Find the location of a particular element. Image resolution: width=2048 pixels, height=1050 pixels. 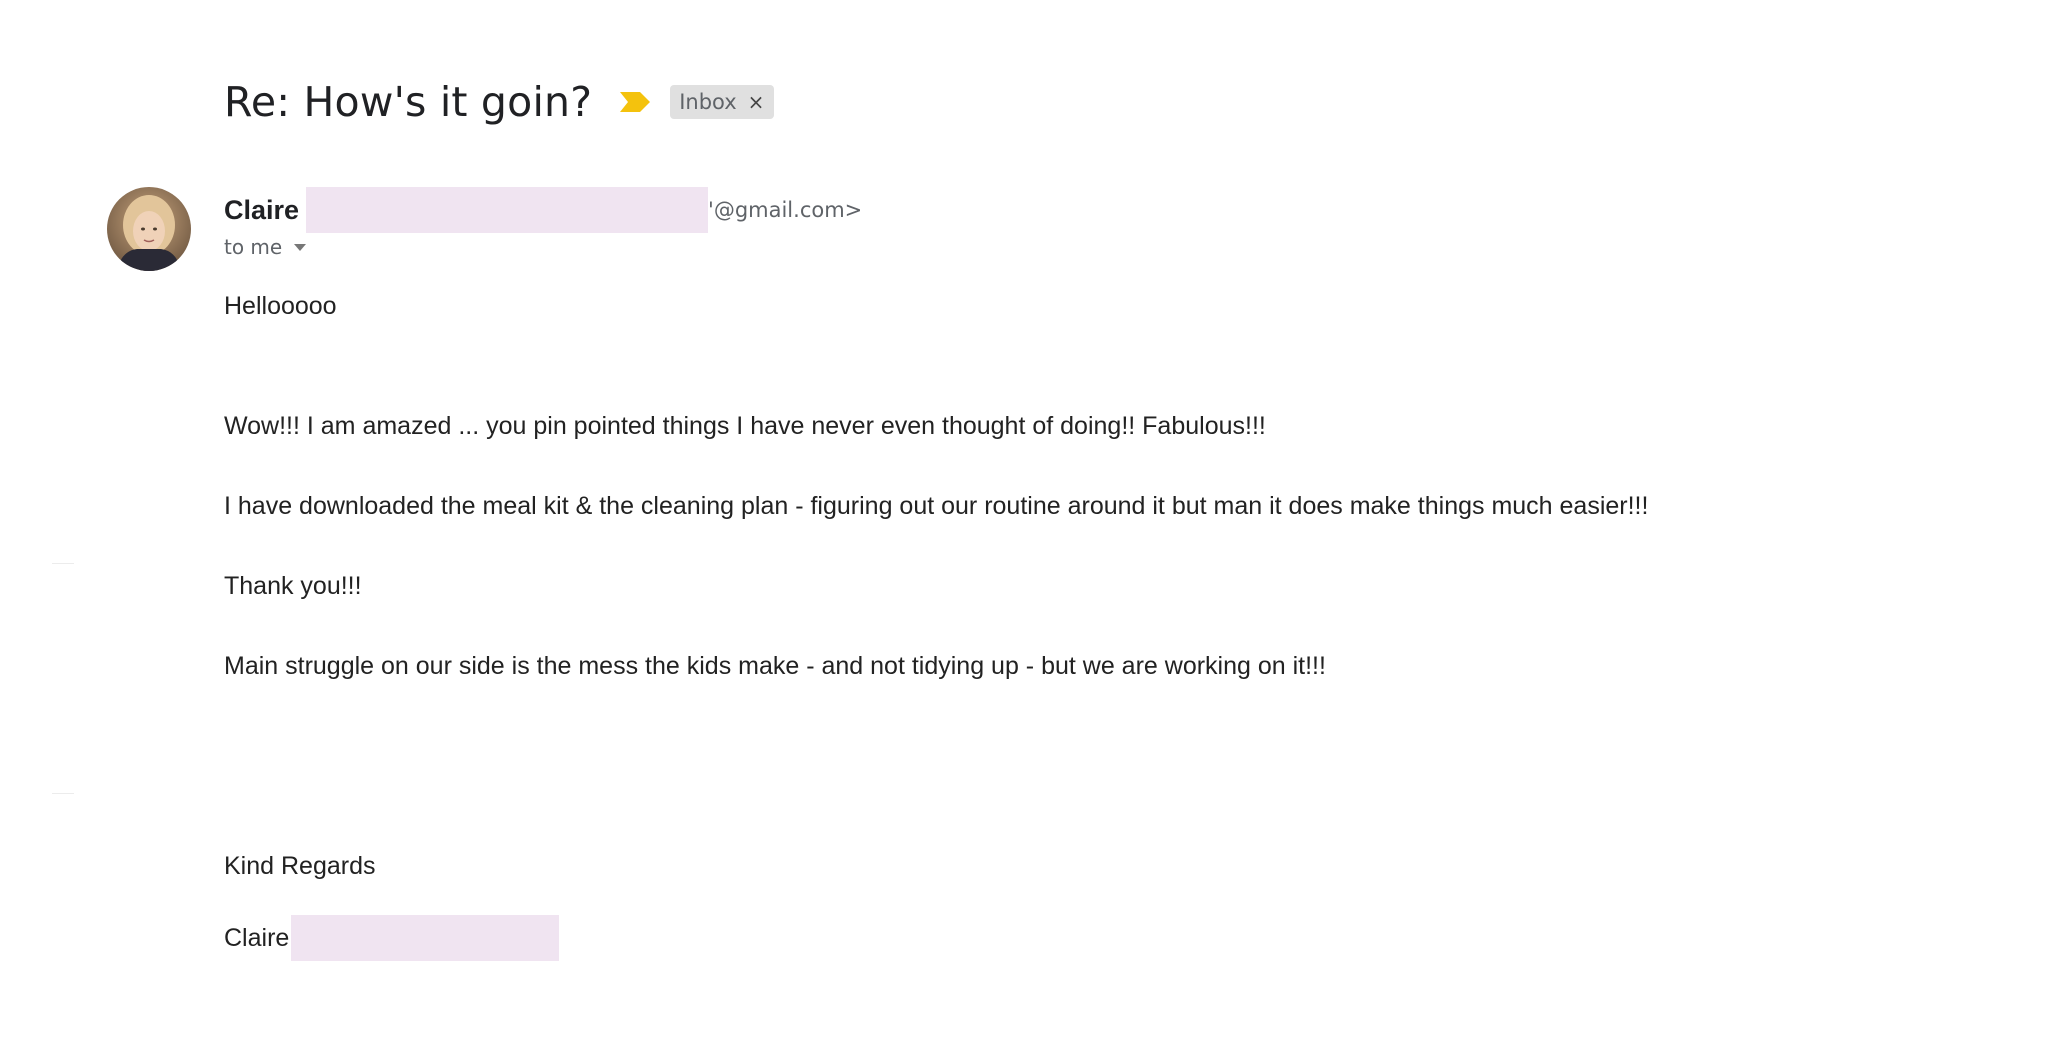

signature: Claire is located at coordinates (392, 938).